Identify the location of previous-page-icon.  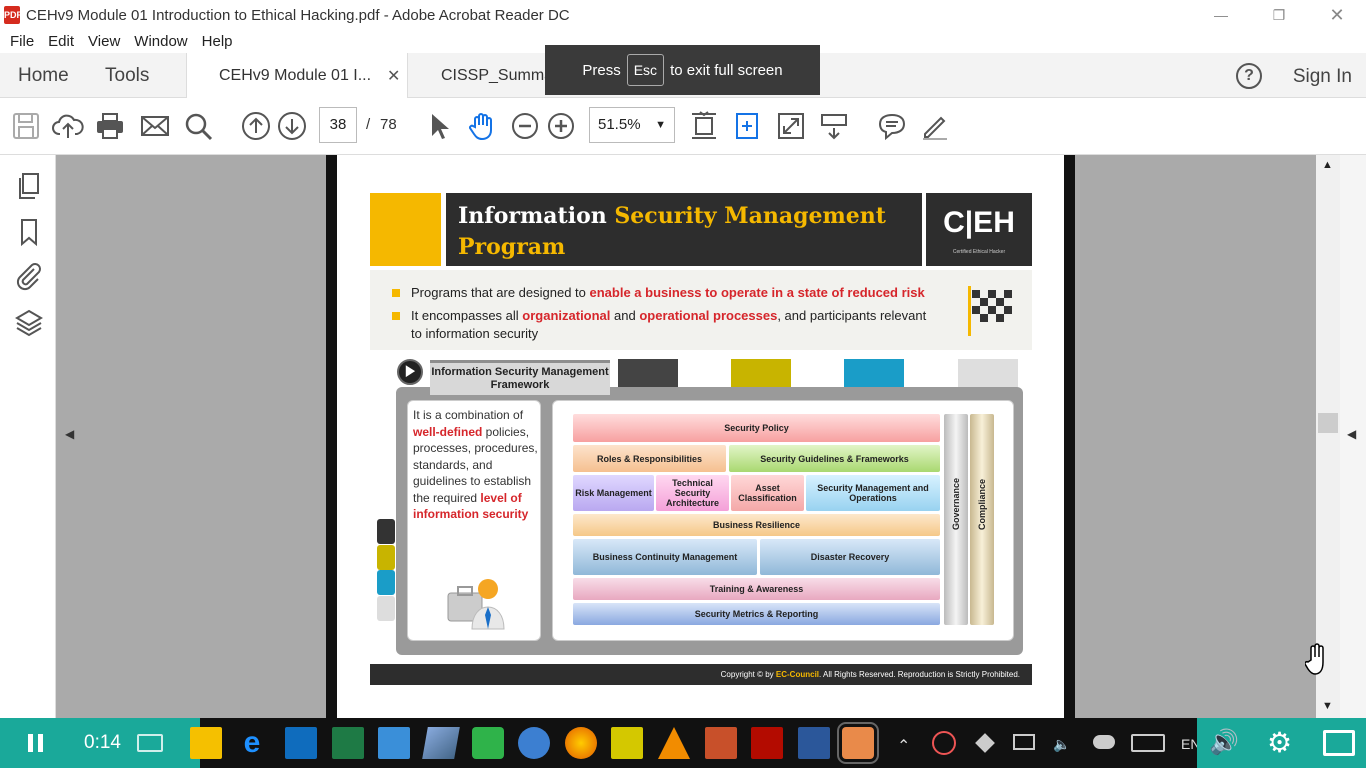
(256, 126).